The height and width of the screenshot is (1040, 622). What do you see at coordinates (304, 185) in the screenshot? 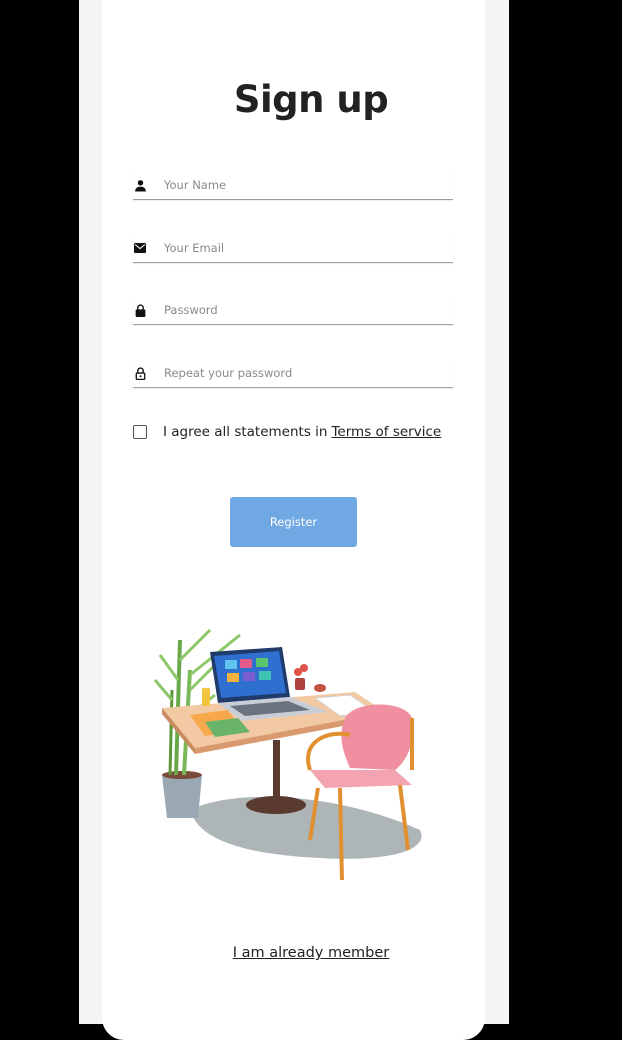
I see `name-input` at bounding box center [304, 185].